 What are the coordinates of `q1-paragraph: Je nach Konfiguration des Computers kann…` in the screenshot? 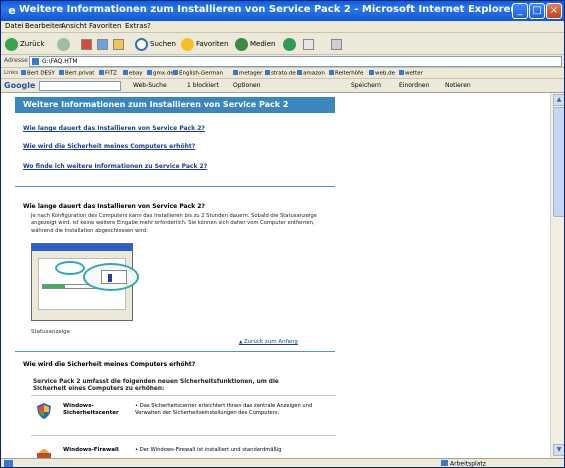 It's located at (174, 223).